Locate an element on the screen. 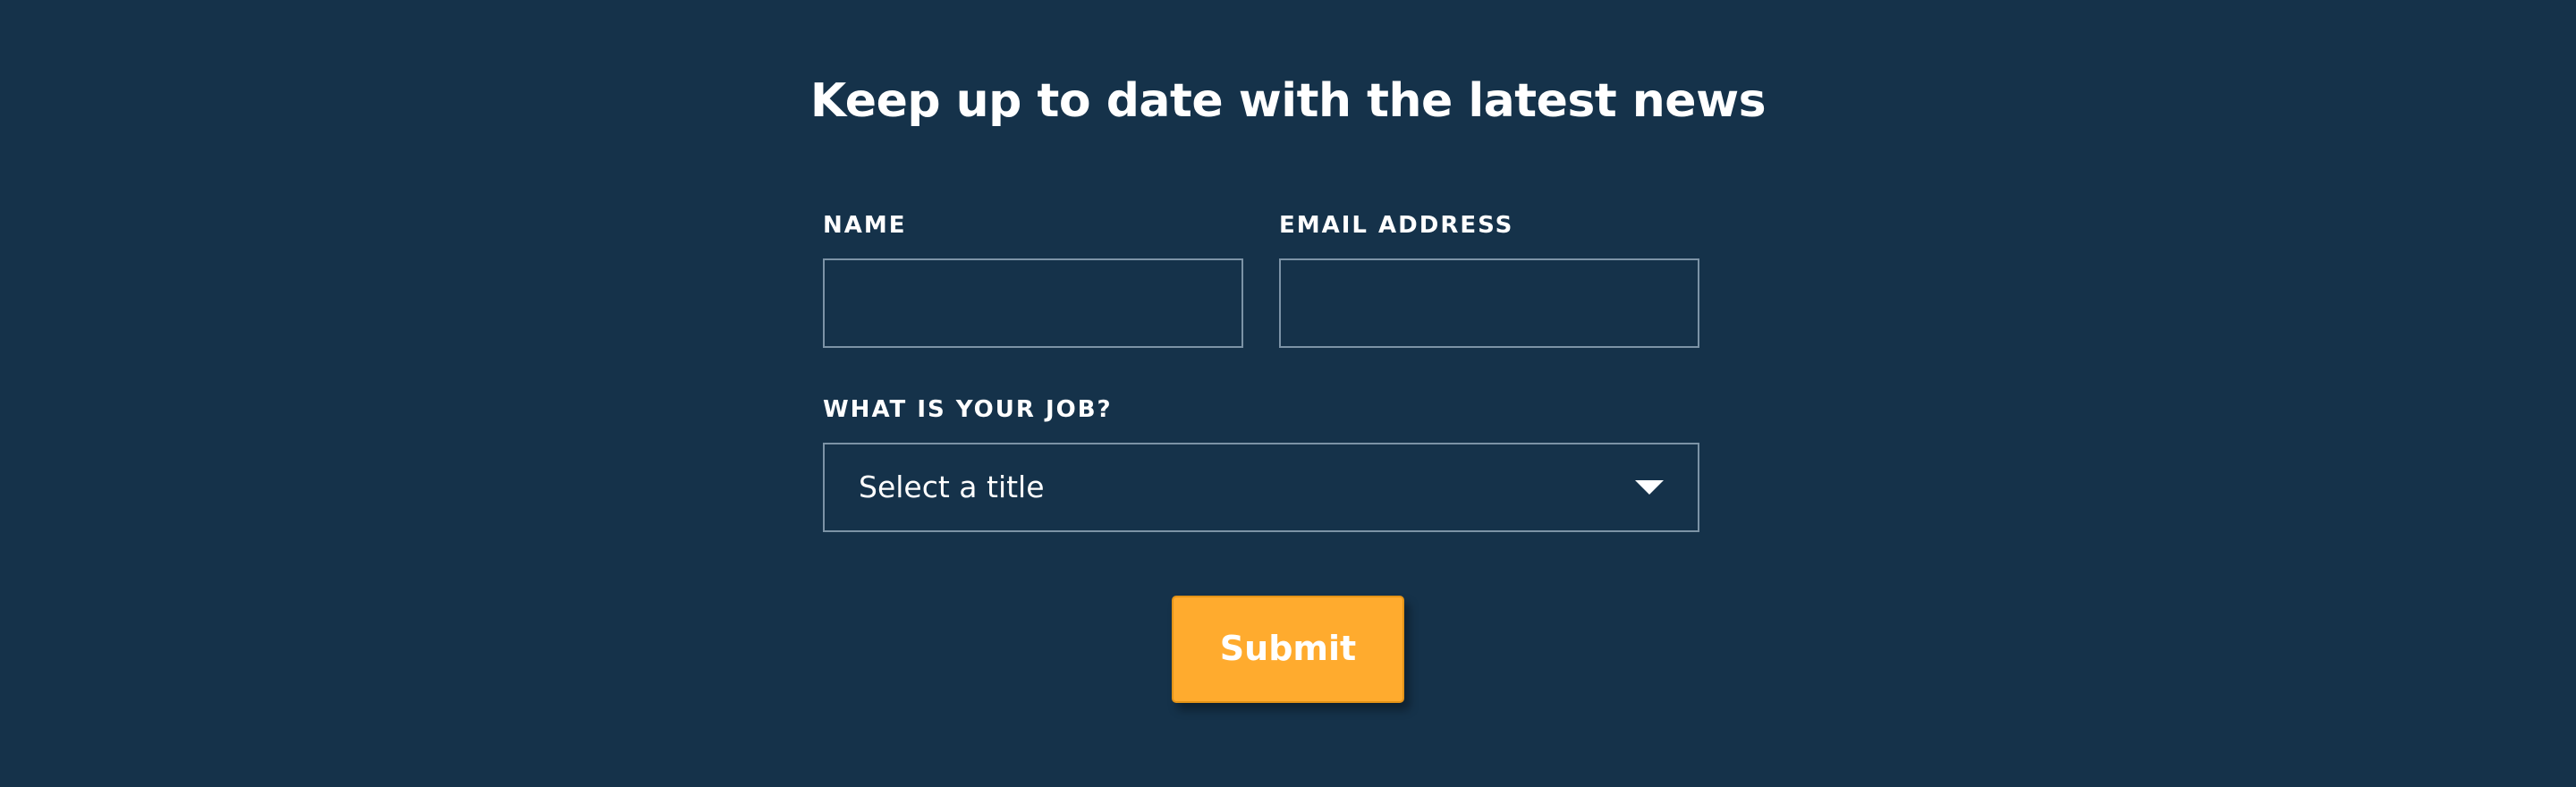 Image resolution: width=2576 pixels, height=787 pixels. email-field-container is located at coordinates (1489, 303).